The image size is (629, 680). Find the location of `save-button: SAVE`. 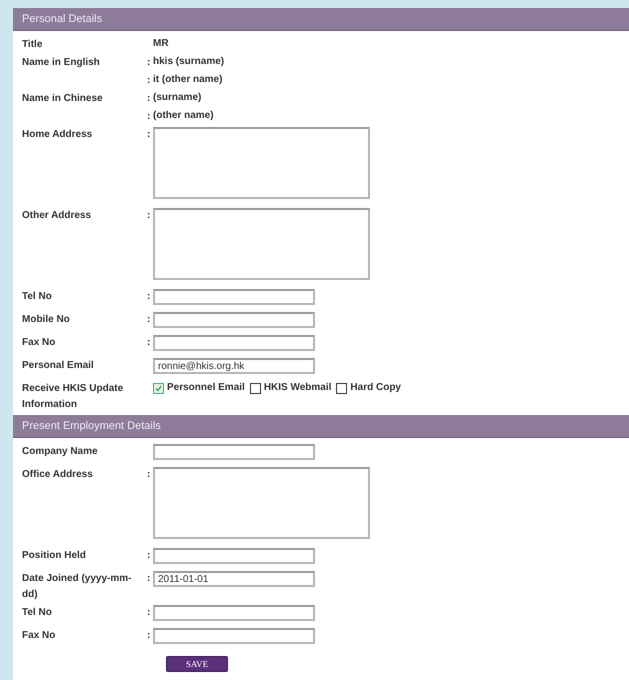

save-button: SAVE is located at coordinates (197, 664).